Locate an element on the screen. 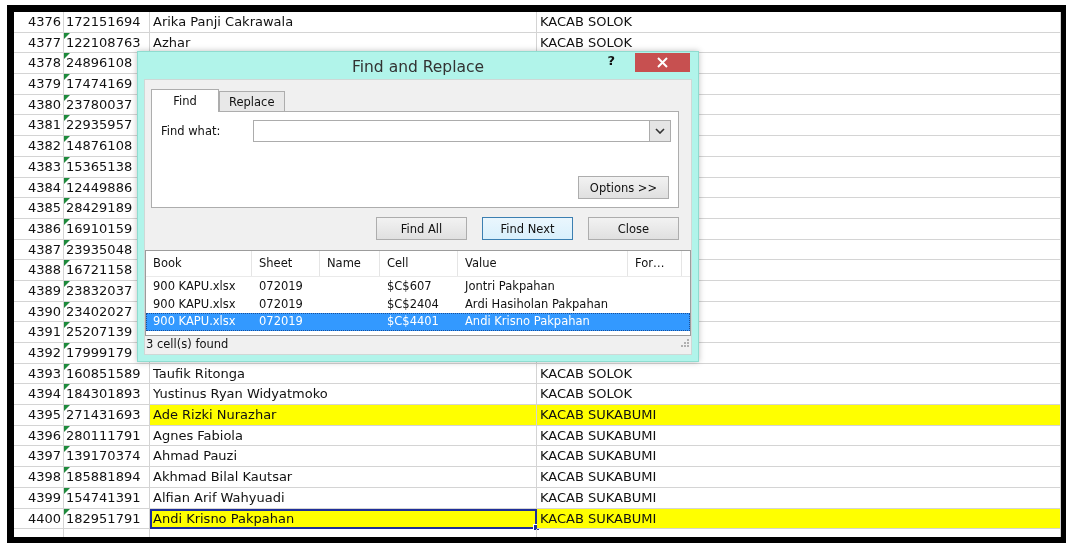 This screenshot has width=1071, height=543. column-header: Name is located at coordinates (350, 263).